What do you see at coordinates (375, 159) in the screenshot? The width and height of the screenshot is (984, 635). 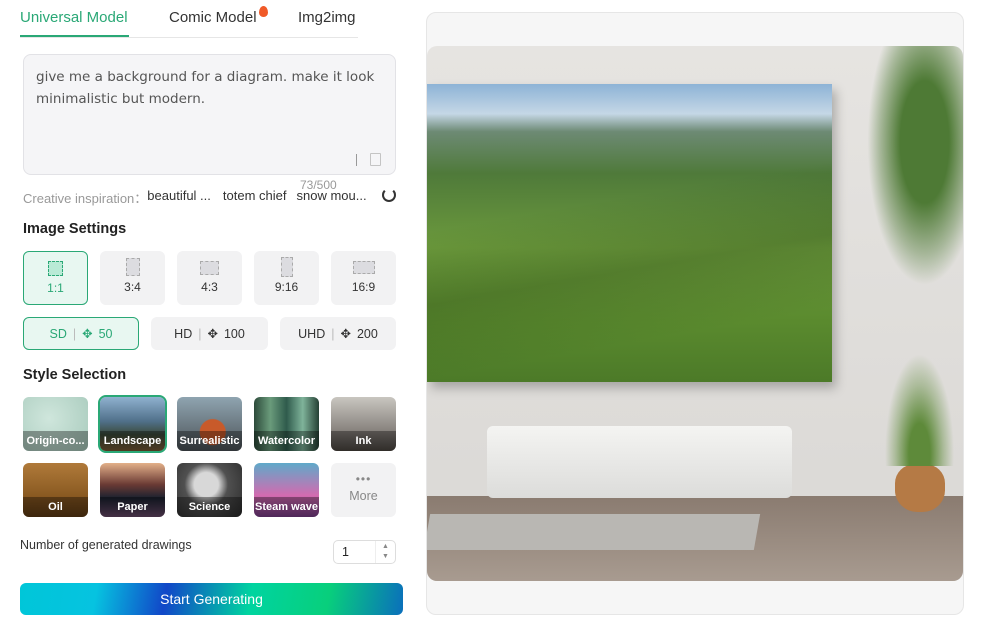 I see `trash-icon` at bounding box center [375, 159].